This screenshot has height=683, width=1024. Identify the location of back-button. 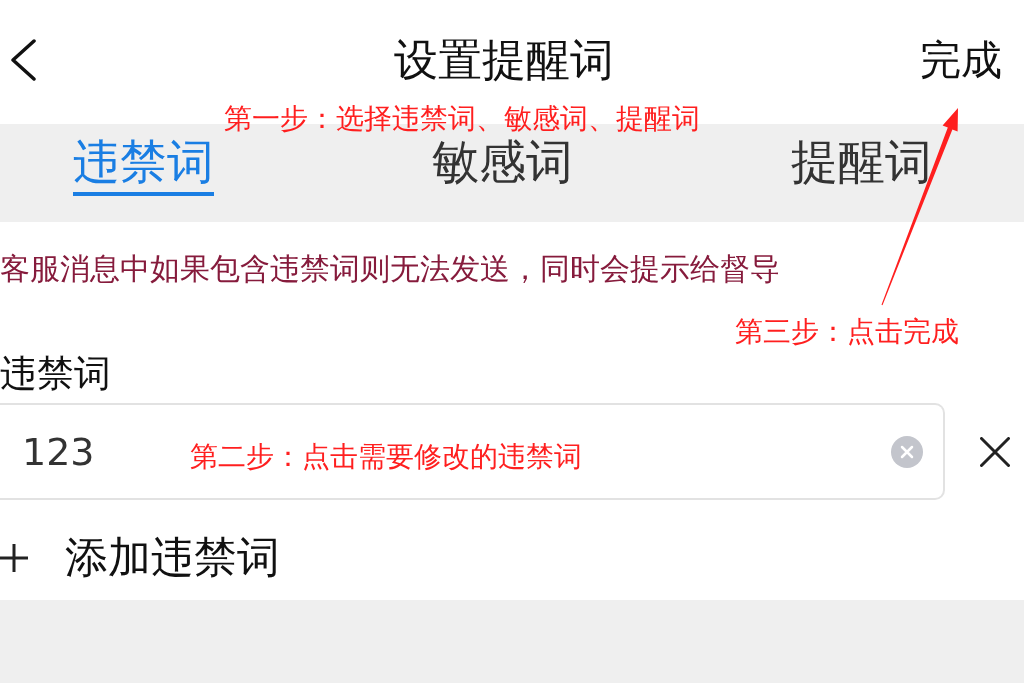
(23, 60).